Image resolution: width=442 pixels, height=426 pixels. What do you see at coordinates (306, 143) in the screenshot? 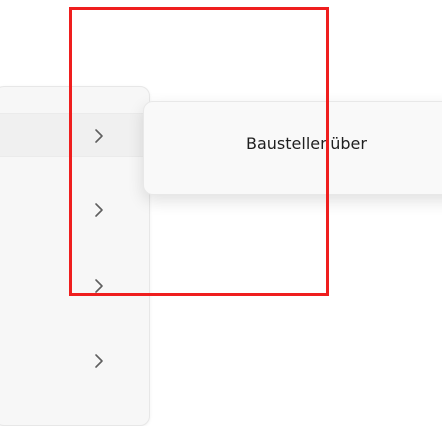
I see `submenu-item-label: Baustellenüber` at bounding box center [306, 143].